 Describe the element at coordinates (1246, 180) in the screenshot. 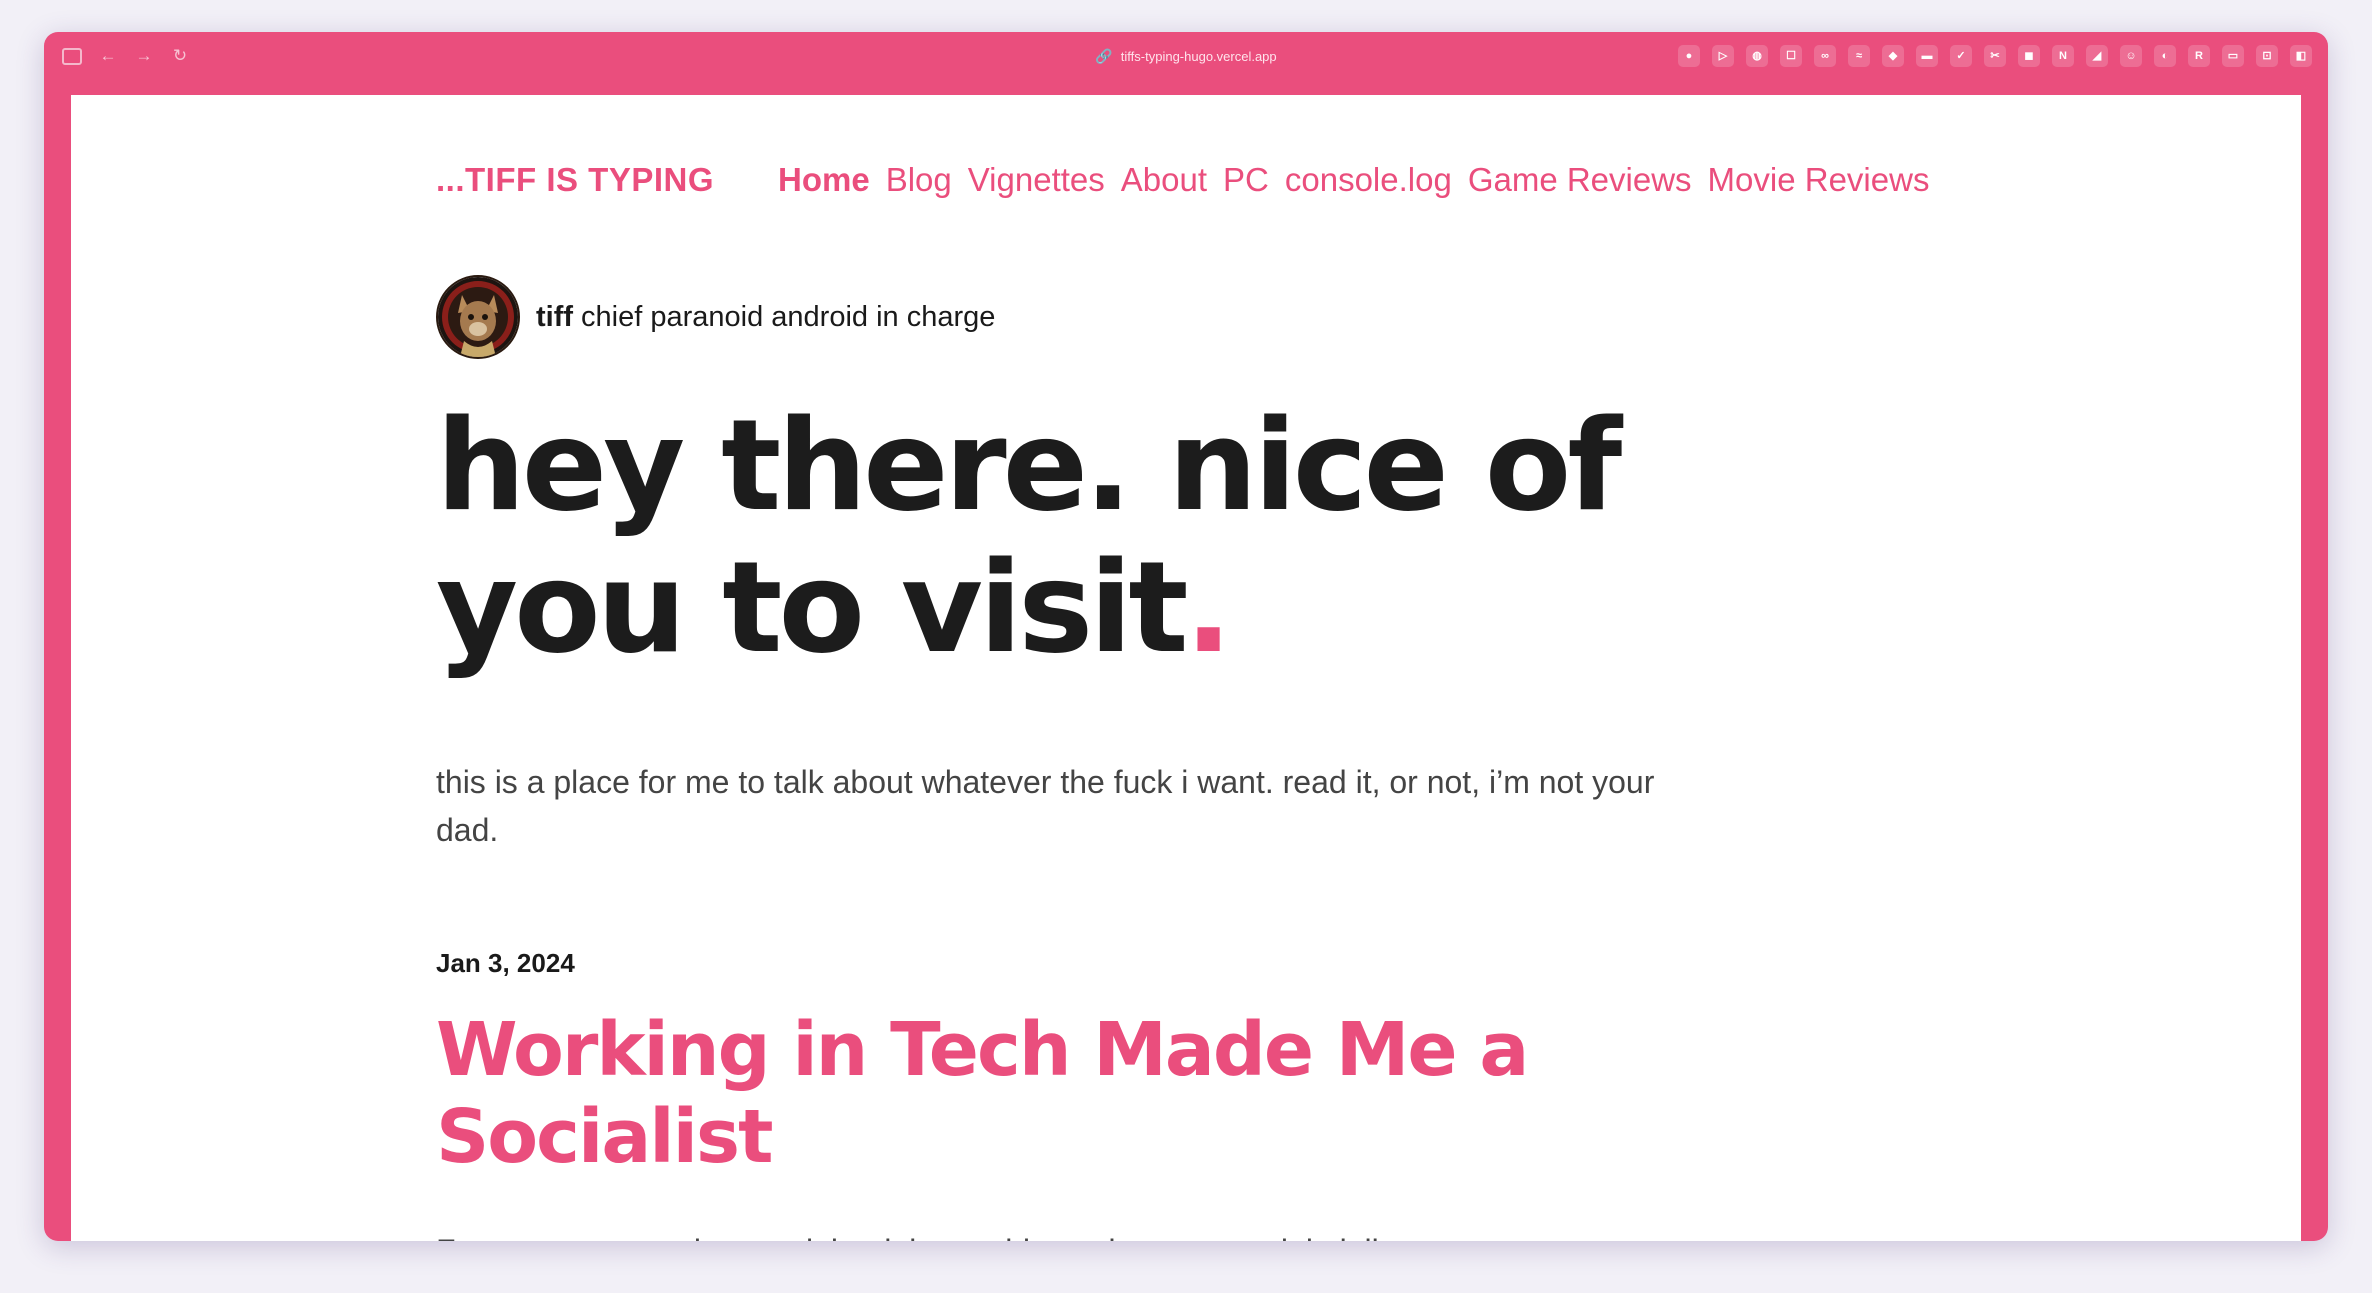

I see `nav-link-pc: PC` at that location.